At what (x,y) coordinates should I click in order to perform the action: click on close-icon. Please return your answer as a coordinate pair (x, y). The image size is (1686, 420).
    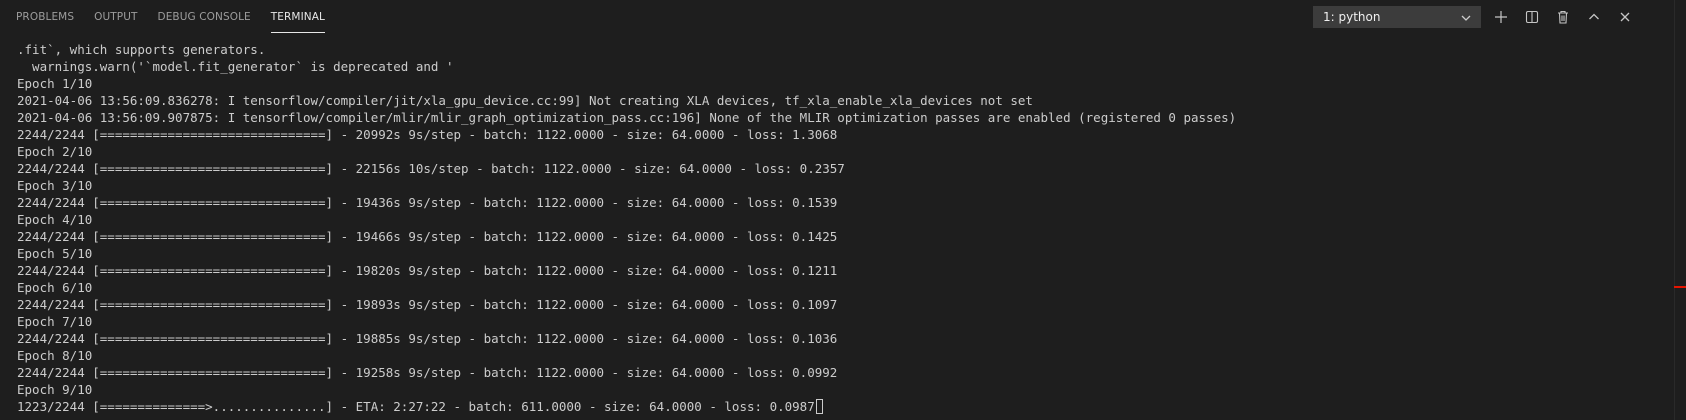
    Looking at the image, I should click on (1625, 17).